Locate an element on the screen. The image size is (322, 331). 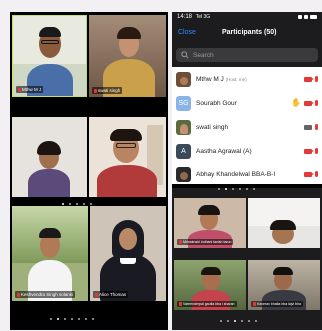
avatar: A is located at coordinates (183, 151).